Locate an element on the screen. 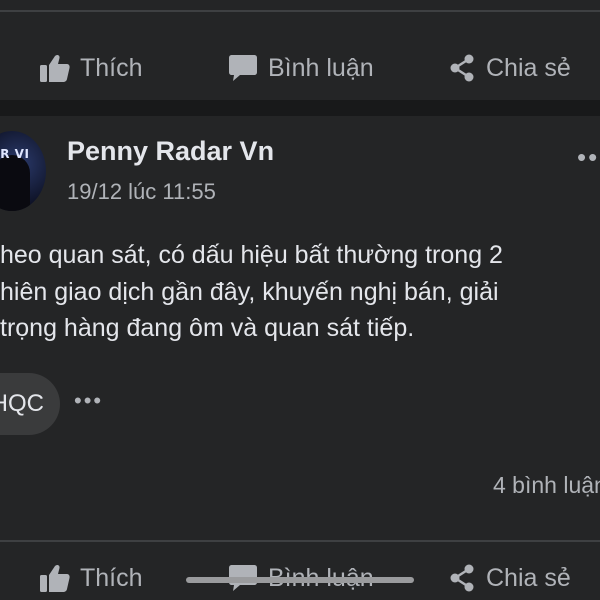 This screenshot has width=600, height=600. hooded-figure-icon is located at coordinates (15, 183).